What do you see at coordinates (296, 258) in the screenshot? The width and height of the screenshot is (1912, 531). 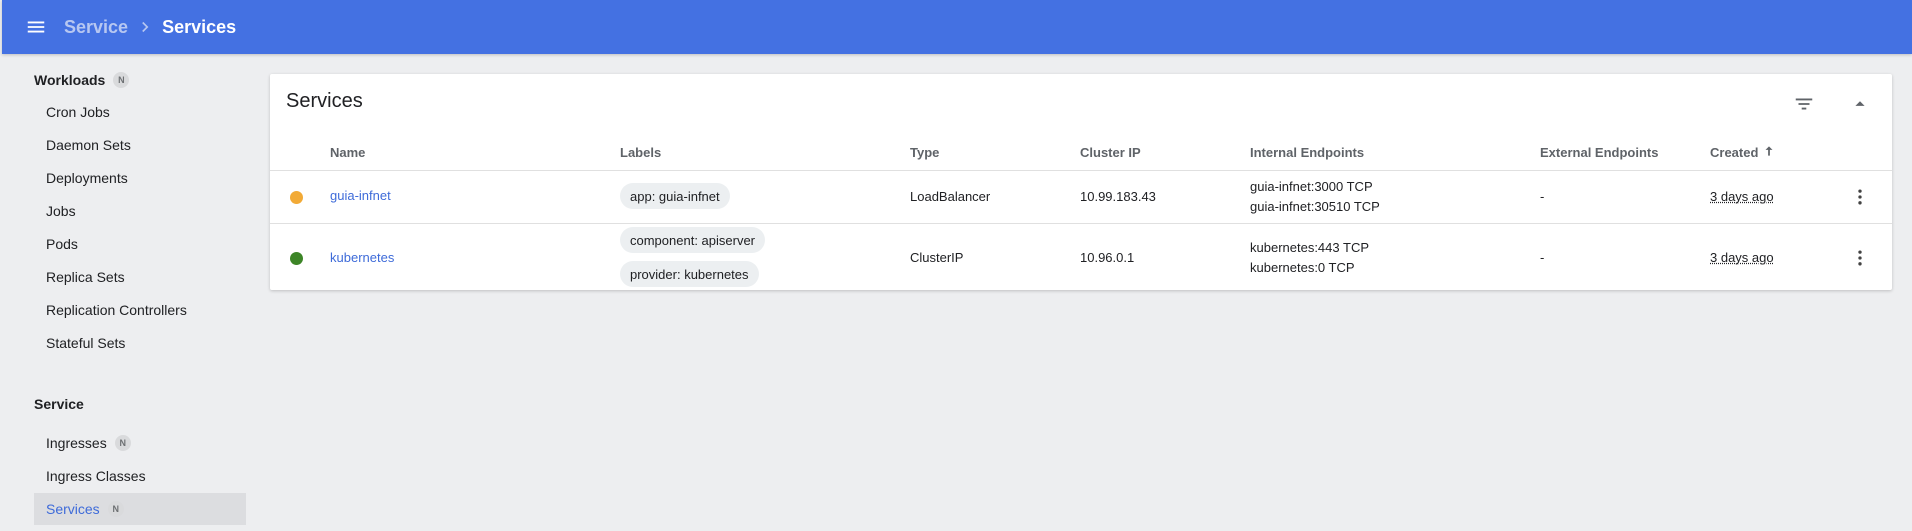 I see `status-running-icon` at bounding box center [296, 258].